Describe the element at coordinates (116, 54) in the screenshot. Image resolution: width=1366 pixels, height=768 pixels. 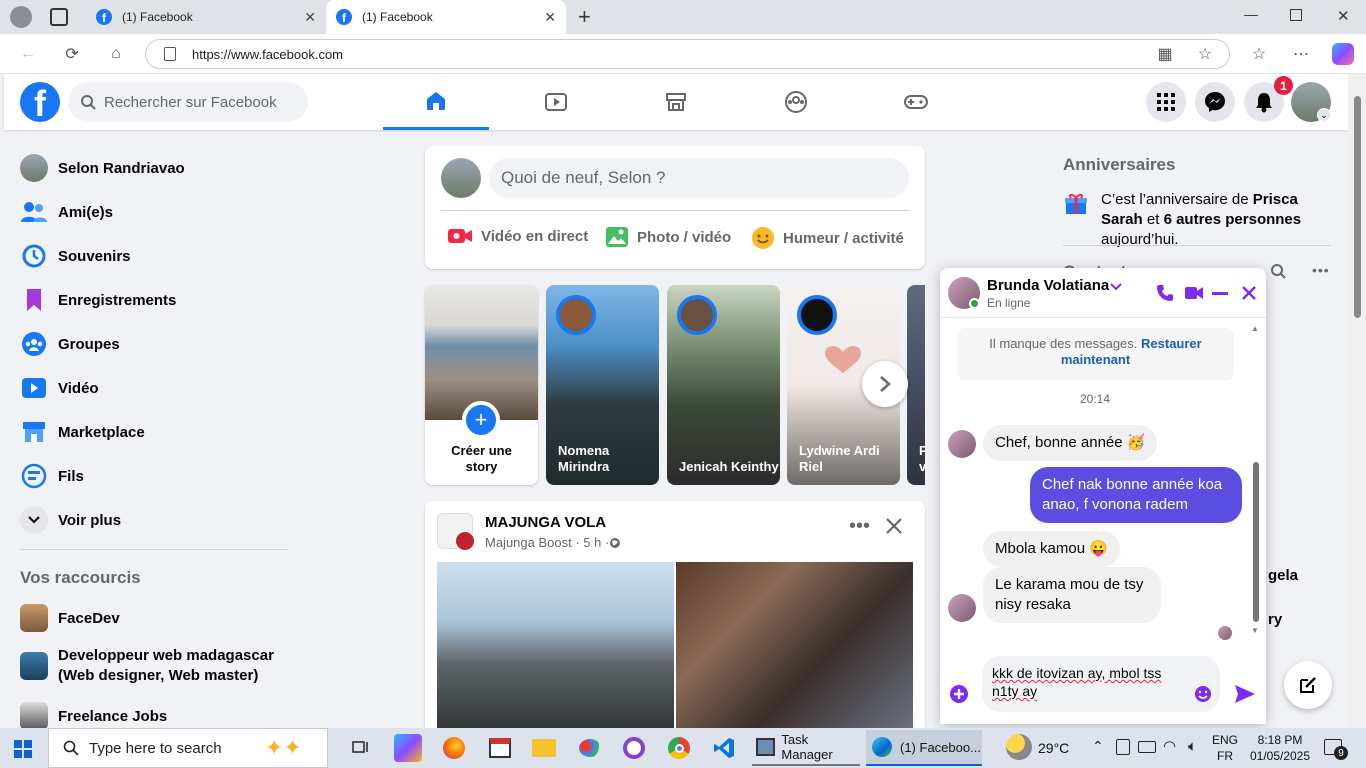
I see `home-icon: ⌂` at that location.